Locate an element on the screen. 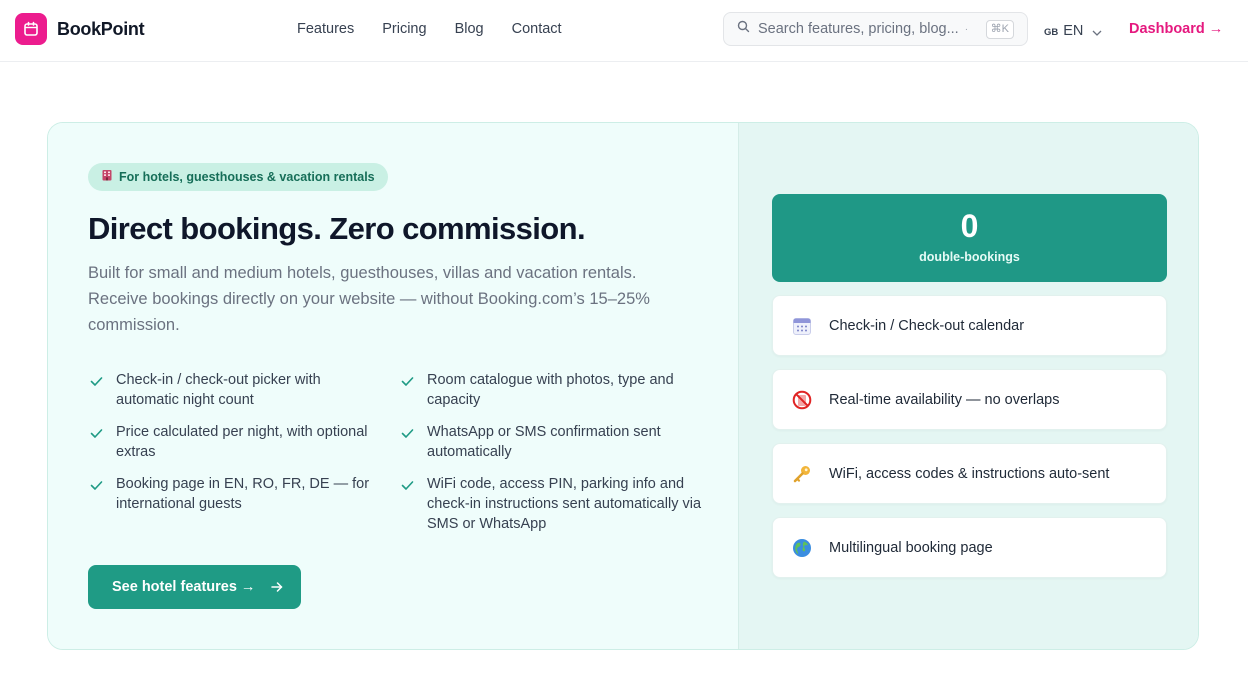 This screenshot has height=694, width=1248. benefit-label: Real-time availability — no overlaps is located at coordinates (944, 399).